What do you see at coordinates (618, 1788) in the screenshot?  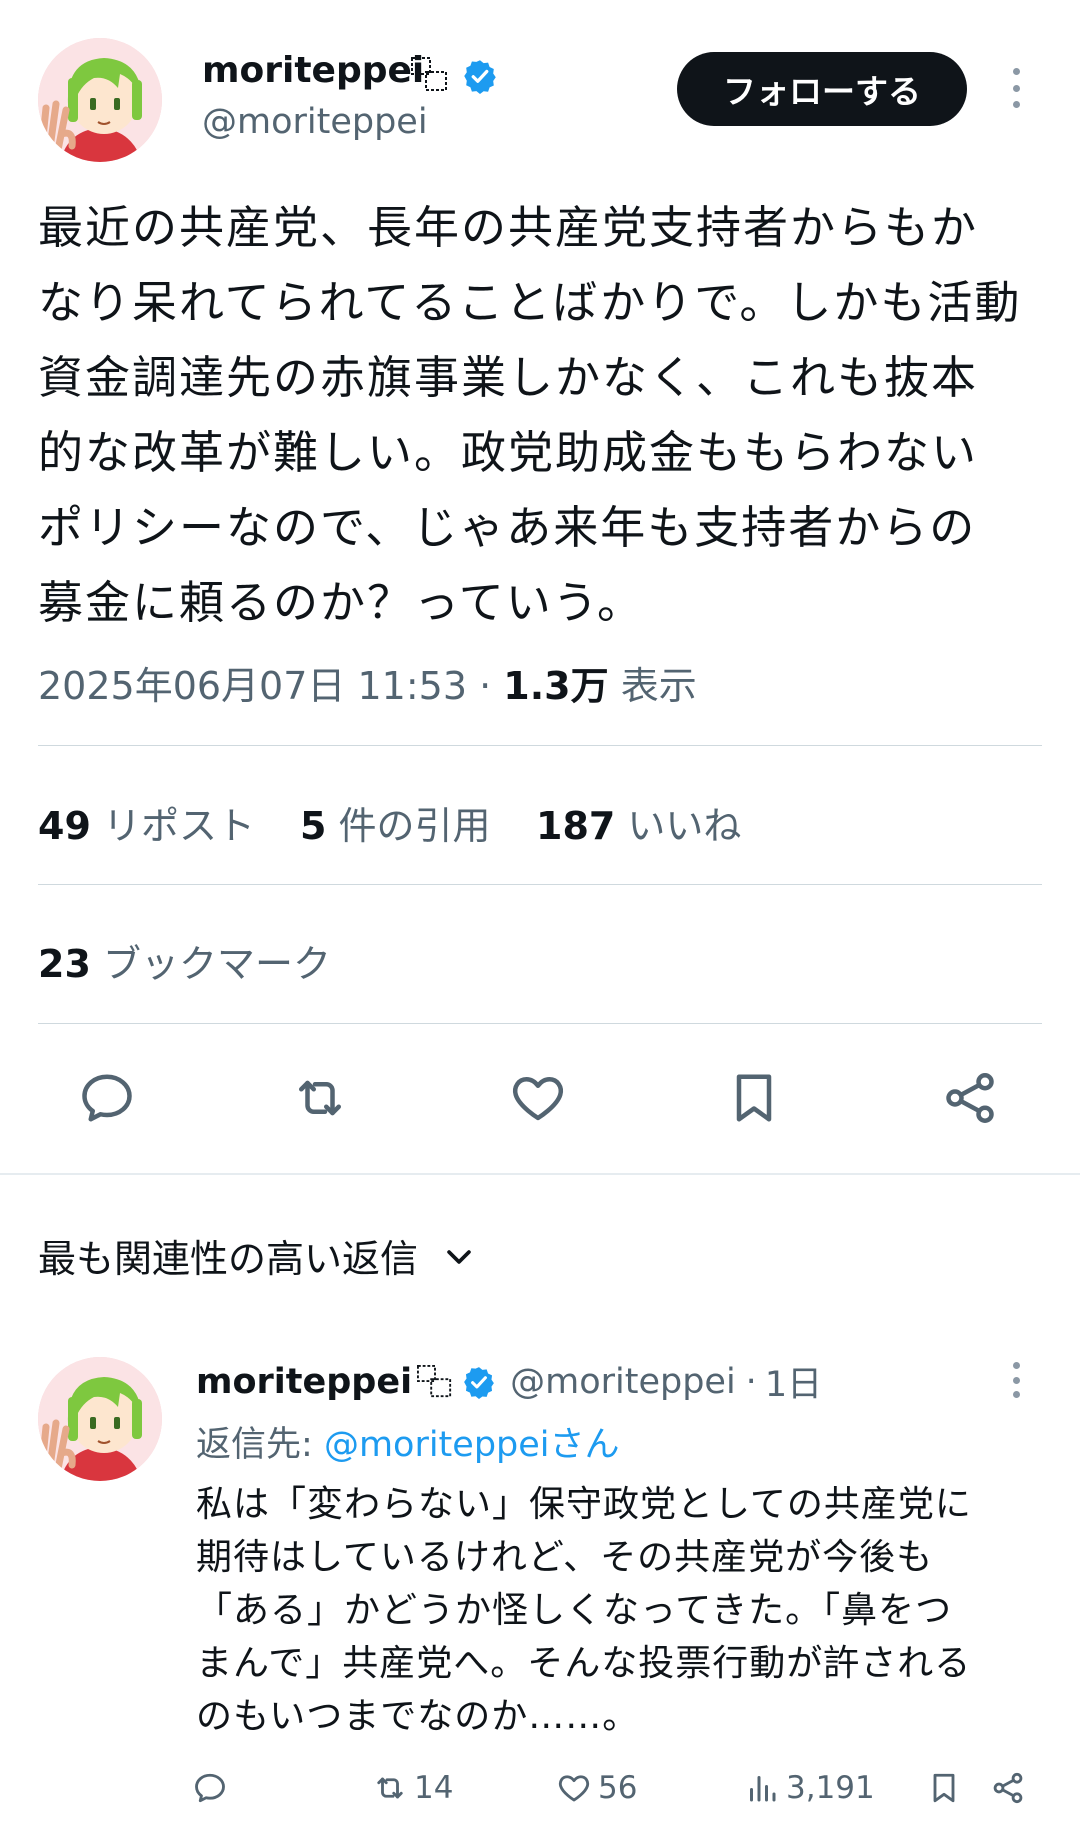 I see `reply-like-count: 56` at bounding box center [618, 1788].